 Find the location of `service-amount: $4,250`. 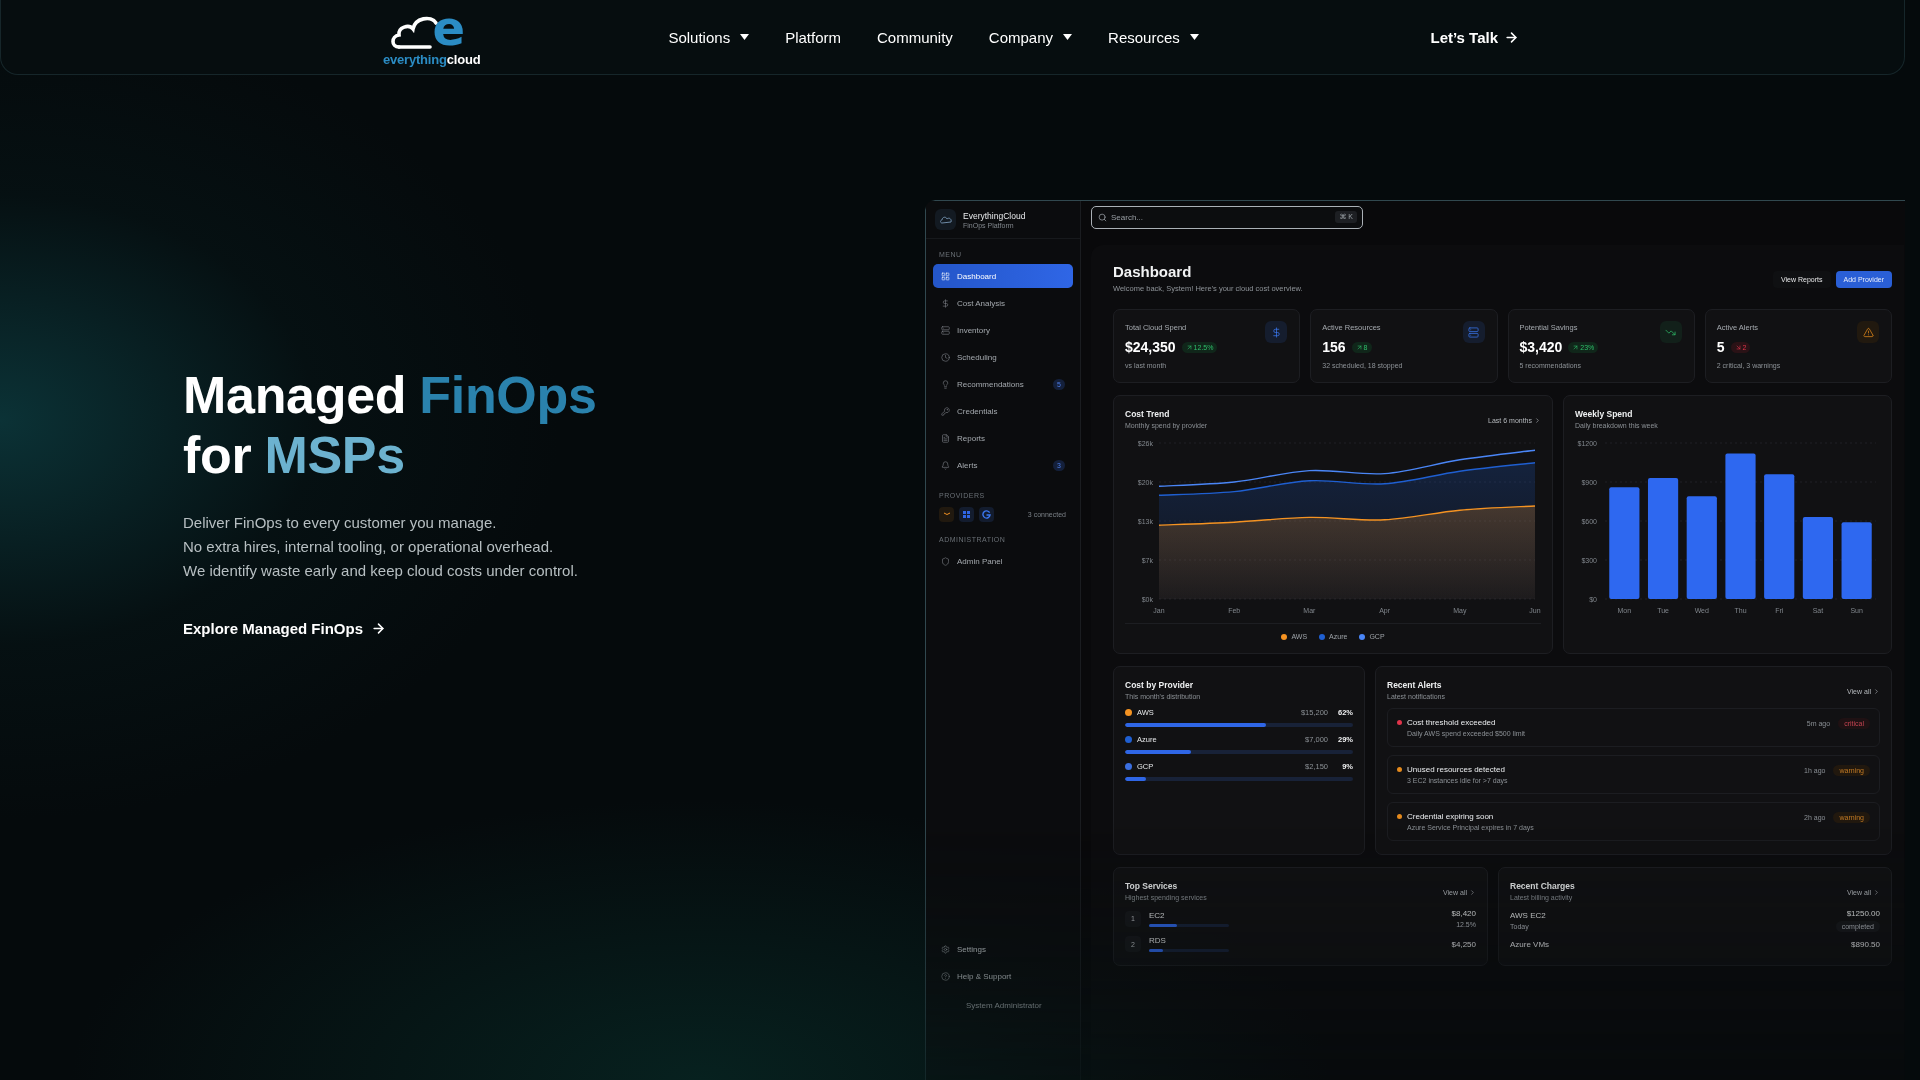

service-amount: $4,250 is located at coordinates (1463, 944).